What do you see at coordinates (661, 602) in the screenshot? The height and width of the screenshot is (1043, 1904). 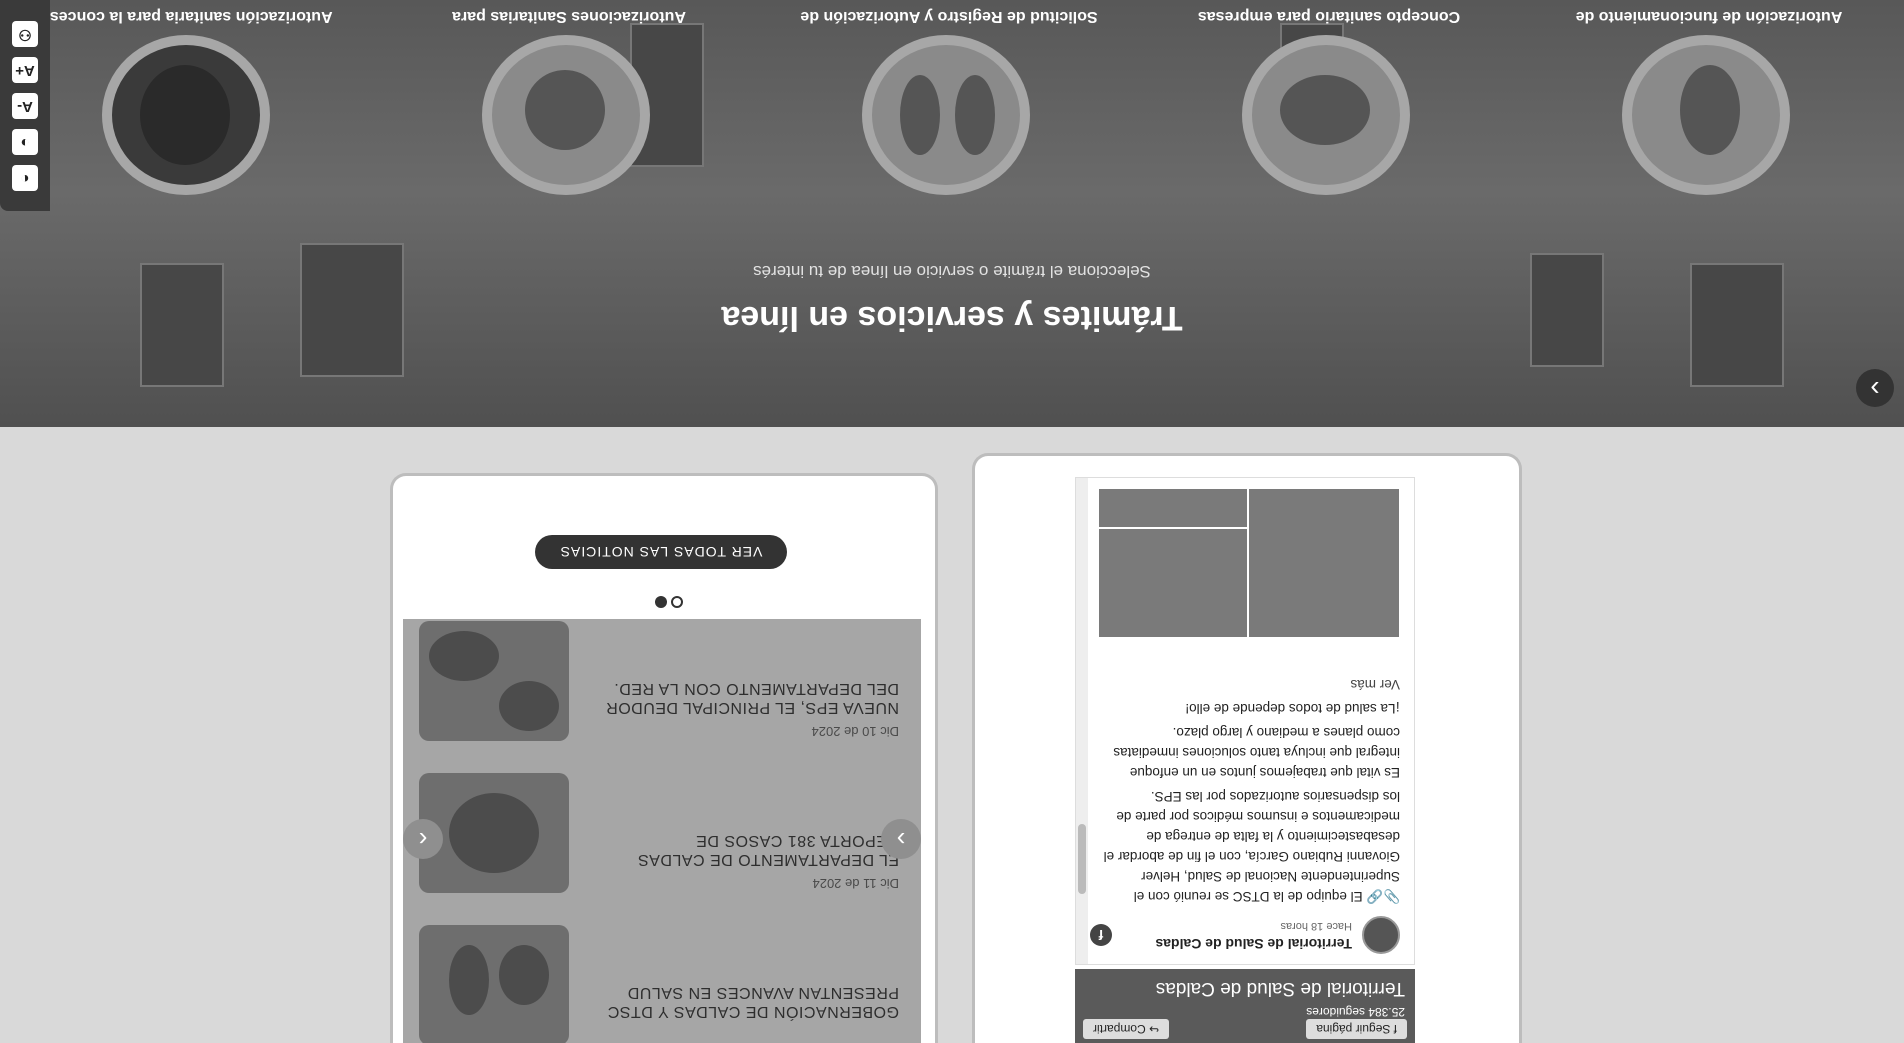 I see `carousel-dot-active` at bounding box center [661, 602].